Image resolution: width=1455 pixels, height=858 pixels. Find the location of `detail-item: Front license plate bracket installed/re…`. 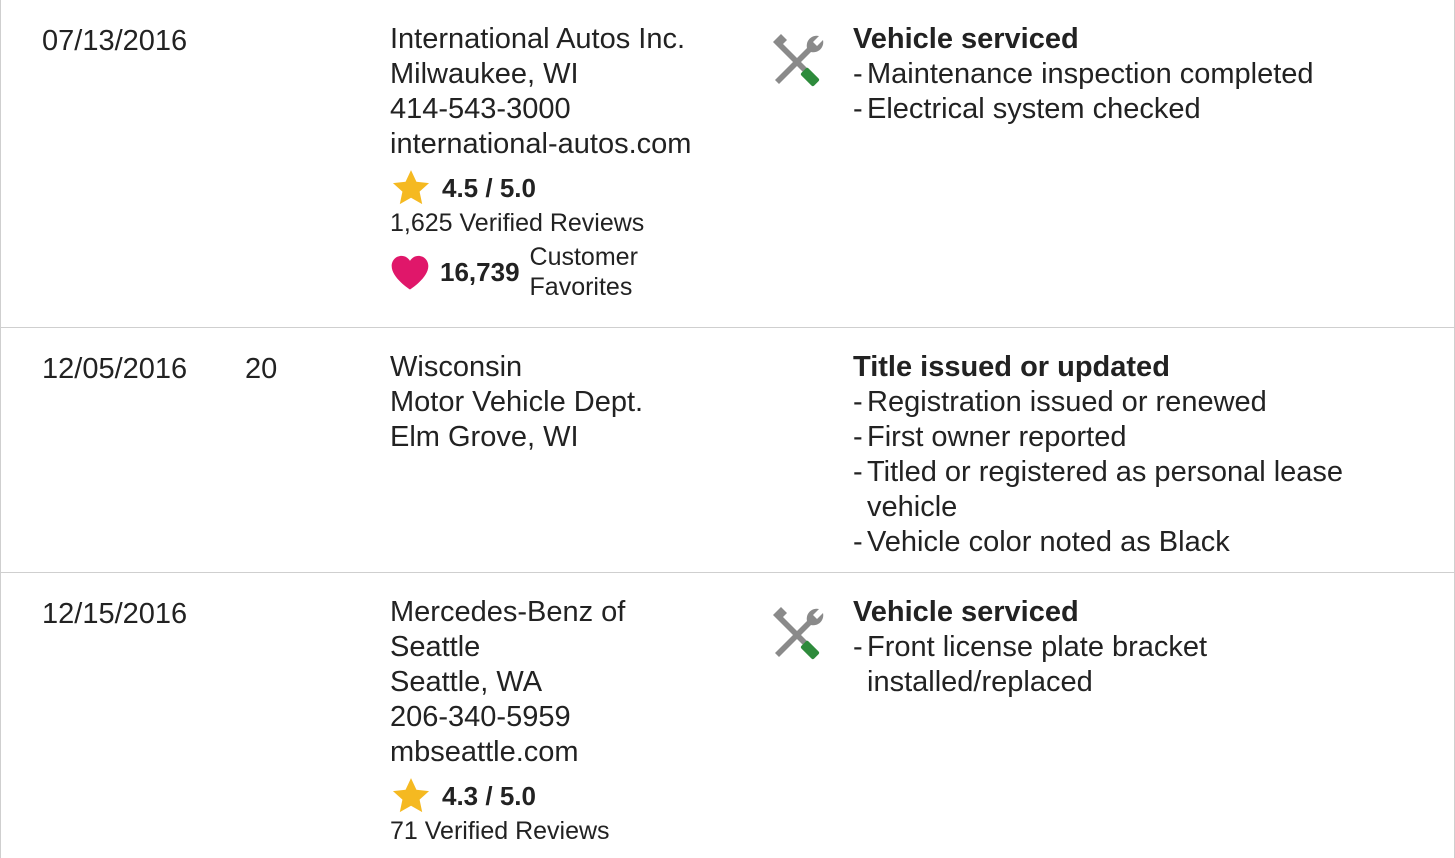

detail-item: Front license plate bracket installed/re… is located at coordinates (1133, 665).